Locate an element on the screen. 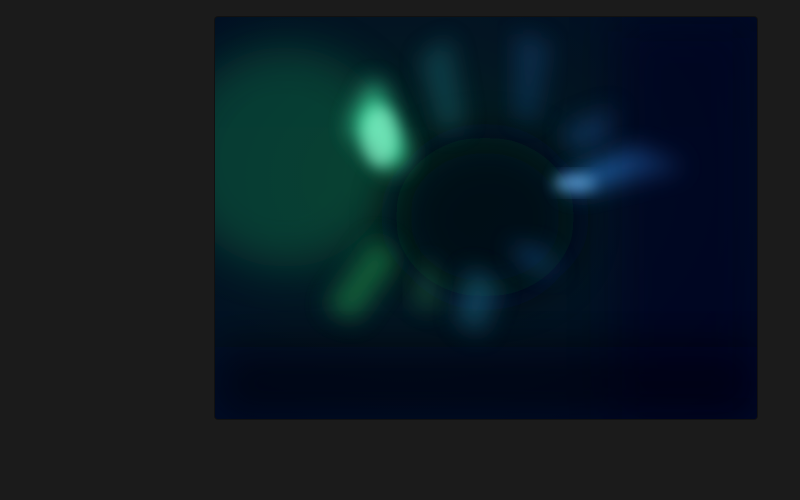 This screenshot has width=800, height=500. green-ray-core is located at coordinates (380, 137).